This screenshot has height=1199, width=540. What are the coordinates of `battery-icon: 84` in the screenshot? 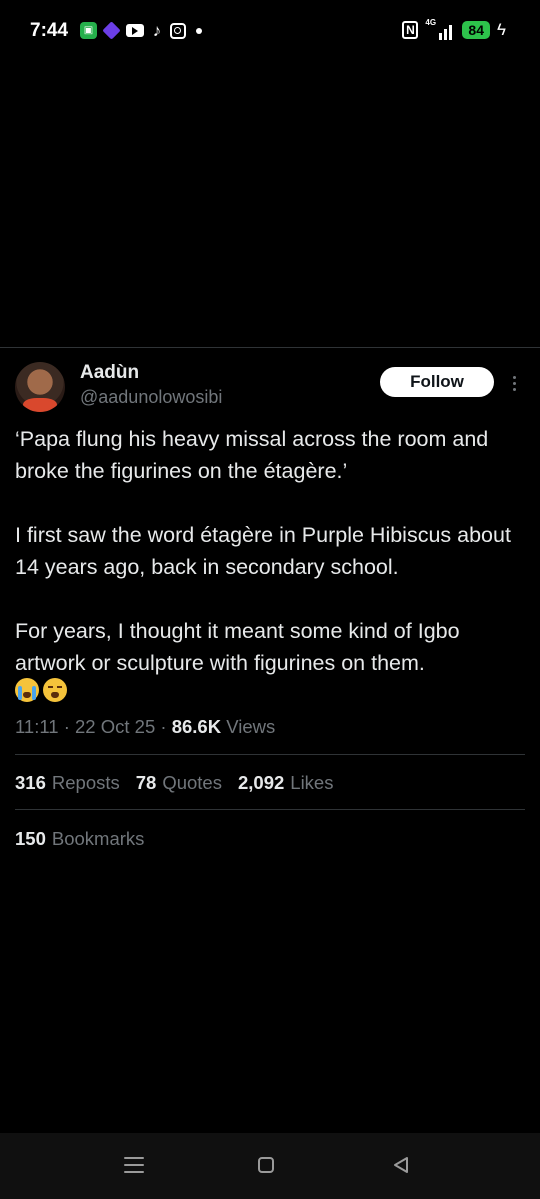 It's located at (476, 30).